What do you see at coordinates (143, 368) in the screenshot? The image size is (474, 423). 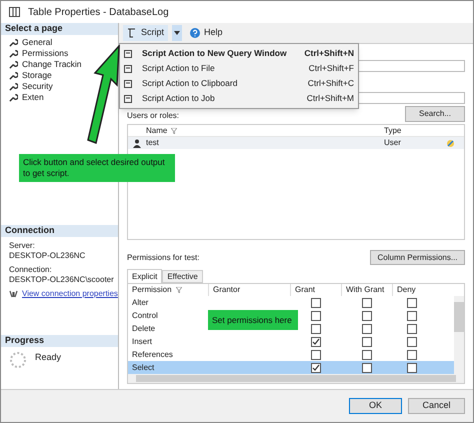 I see `table-cell-text: Select` at bounding box center [143, 368].